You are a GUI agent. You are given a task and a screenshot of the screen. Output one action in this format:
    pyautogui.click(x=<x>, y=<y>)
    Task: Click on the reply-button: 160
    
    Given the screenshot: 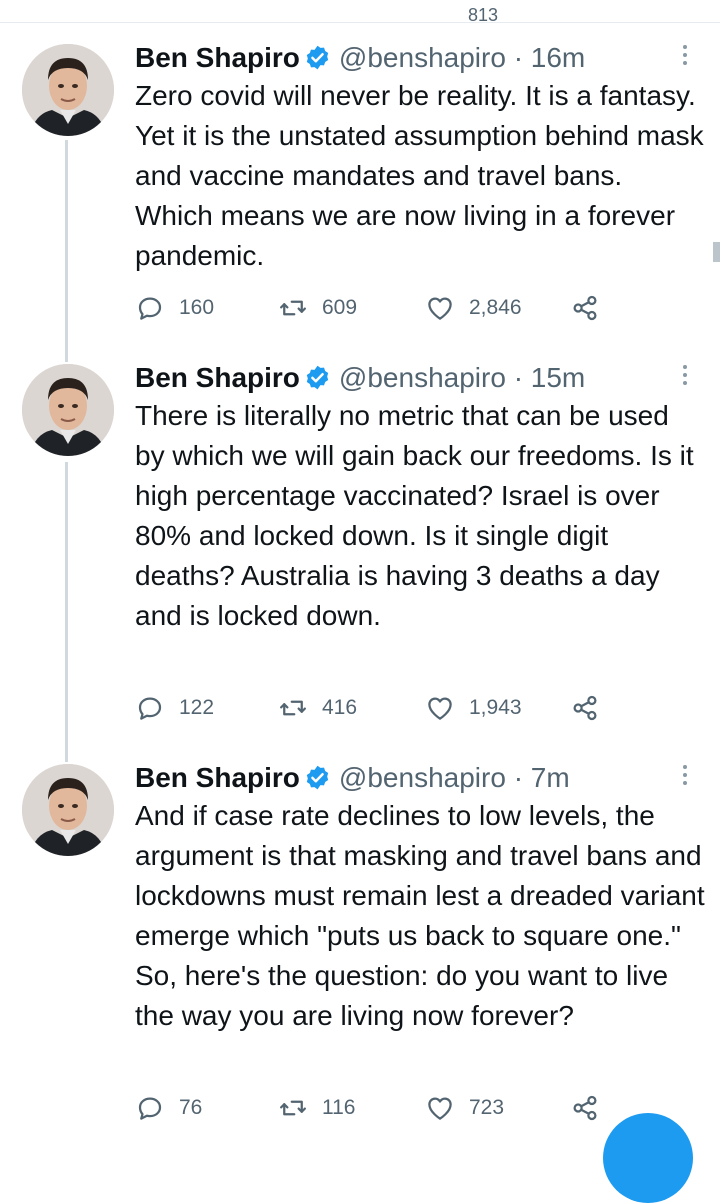 What is the action you would take?
    pyautogui.click(x=174, y=308)
    